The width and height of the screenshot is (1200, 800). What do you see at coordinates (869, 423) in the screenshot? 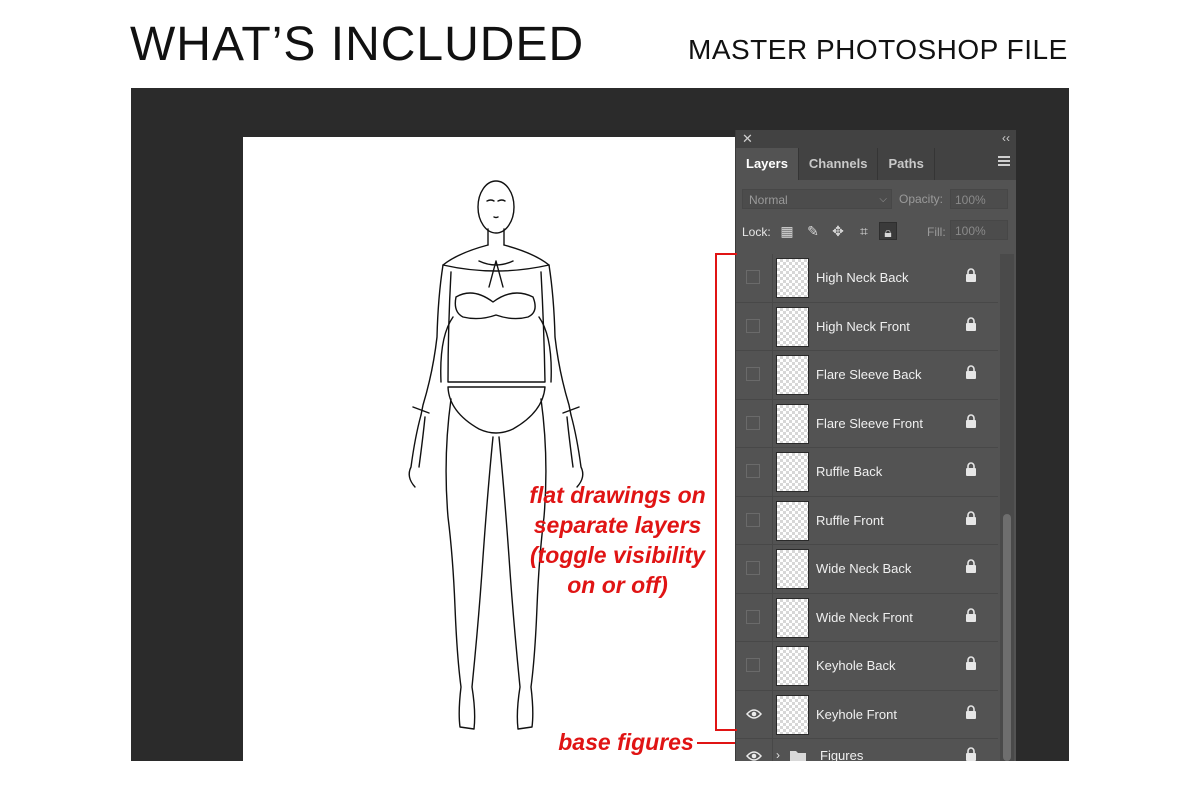
I see `layer-name: Flare Sleeve Front` at bounding box center [869, 423].